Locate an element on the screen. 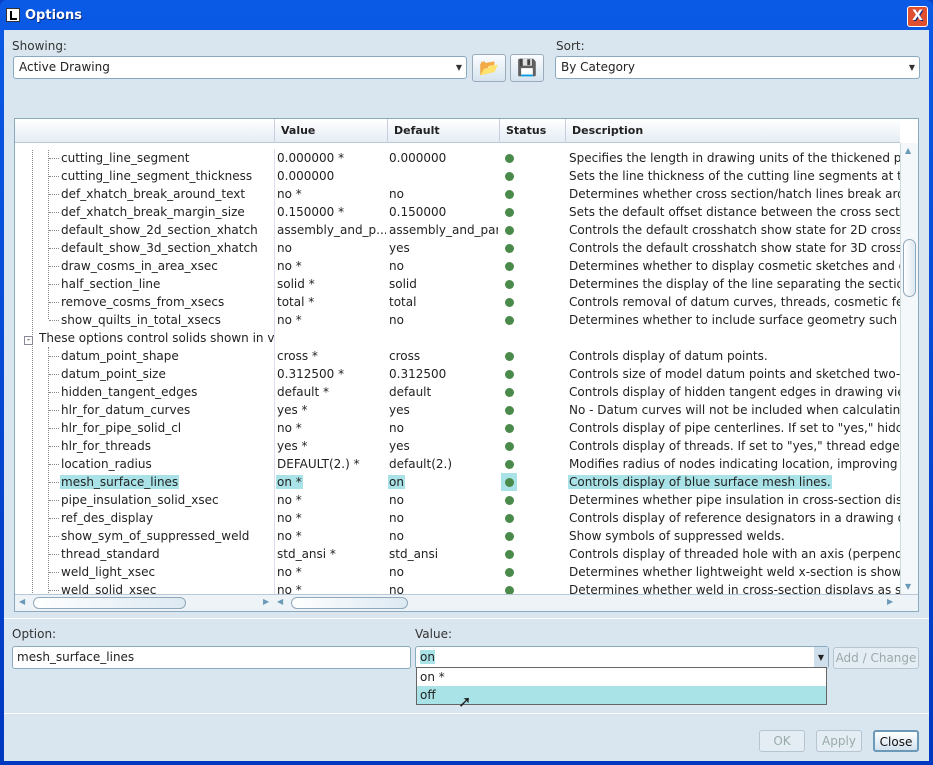 The width and height of the screenshot is (933, 765). horizontal-scrollbars: ◀ ▶ ◀ ▶ is located at coordinates (466, 602).